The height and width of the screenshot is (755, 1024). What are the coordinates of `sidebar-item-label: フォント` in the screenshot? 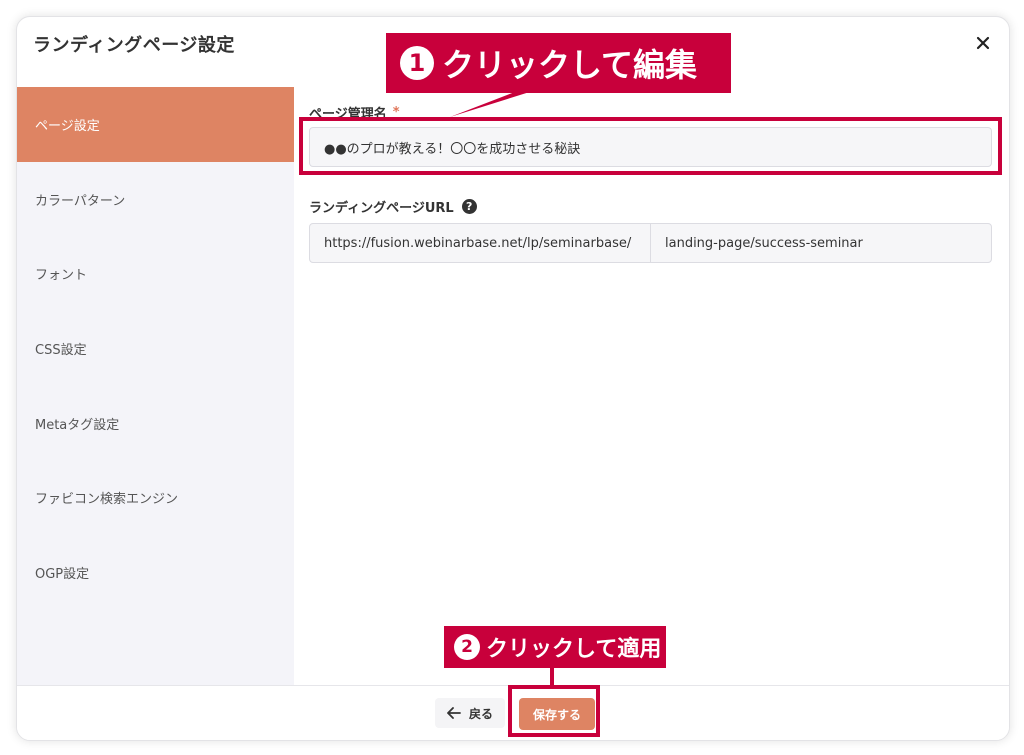 It's located at (61, 276).